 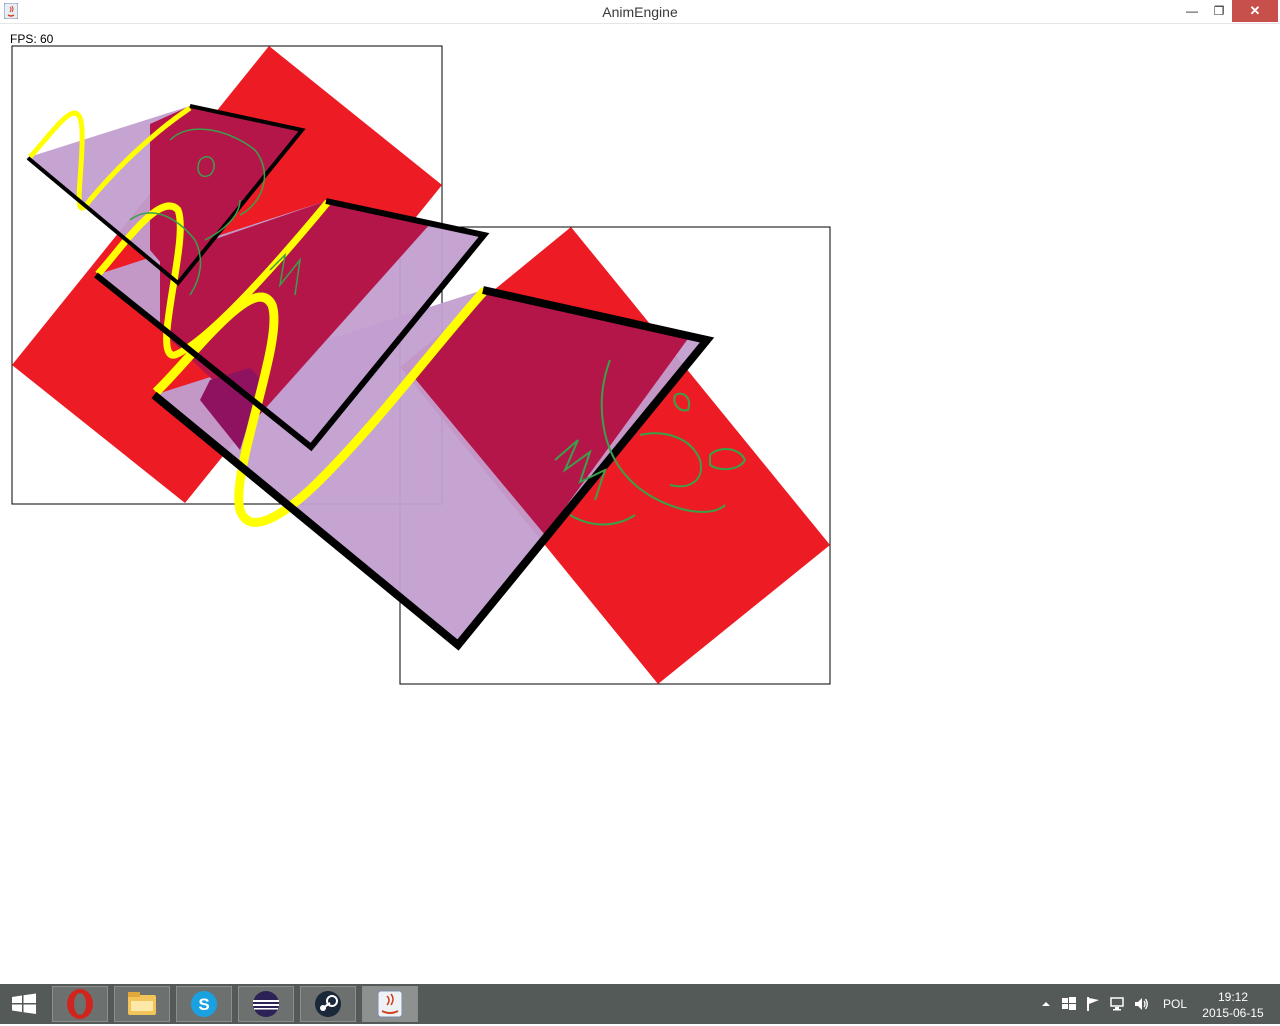 I want to click on taskbar-eclipse-button, so click(x=266, y=1004).